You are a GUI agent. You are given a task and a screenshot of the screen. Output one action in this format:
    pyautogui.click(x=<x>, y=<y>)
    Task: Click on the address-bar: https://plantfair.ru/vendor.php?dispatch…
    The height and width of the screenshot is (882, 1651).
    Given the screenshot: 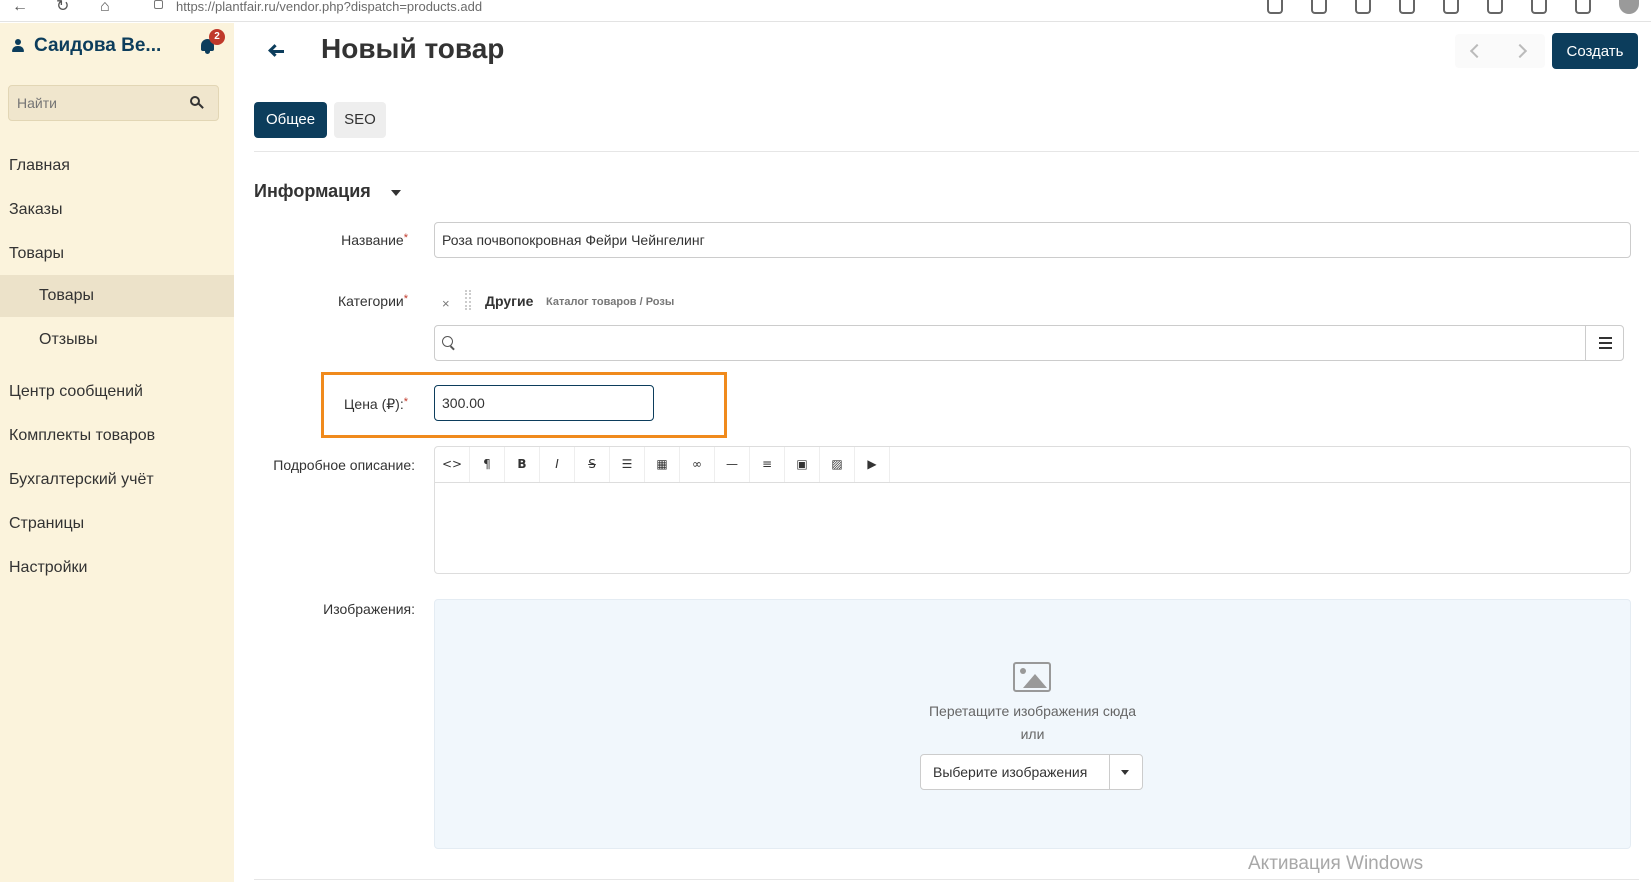 What is the action you would take?
    pyautogui.click(x=693, y=10)
    